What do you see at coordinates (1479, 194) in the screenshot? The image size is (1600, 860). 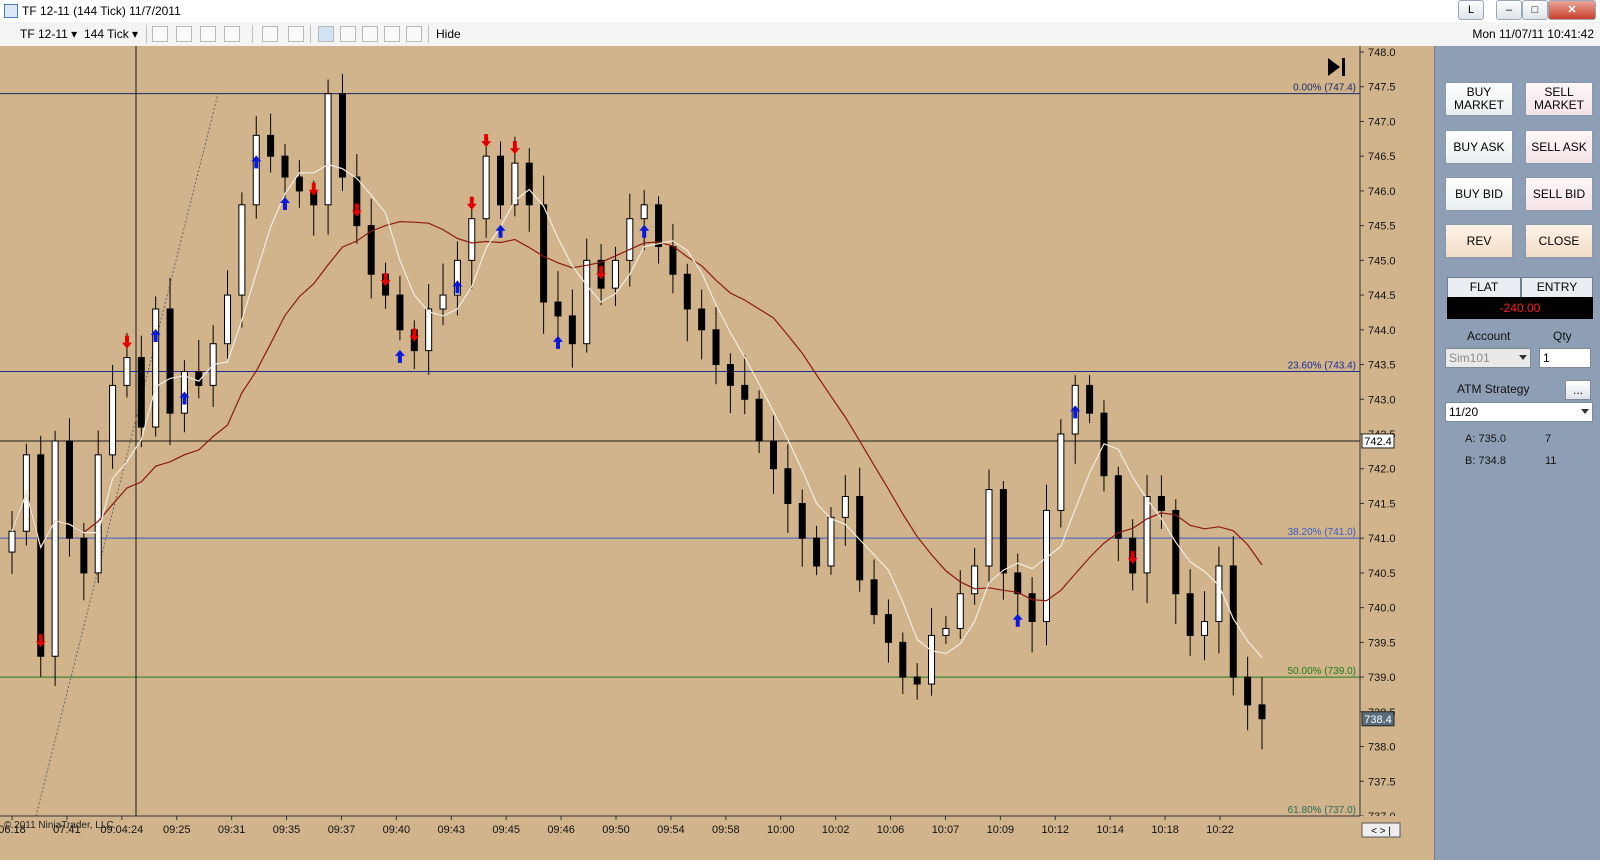 I see `buy-bid-button: BUY BID` at bounding box center [1479, 194].